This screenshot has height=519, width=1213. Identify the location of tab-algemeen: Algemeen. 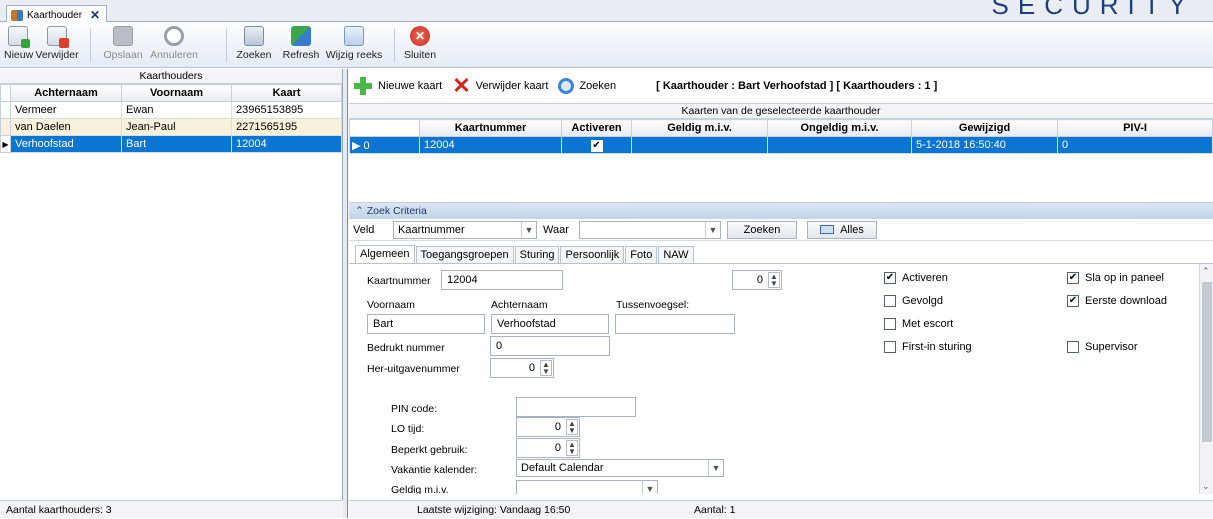
(385, 254).